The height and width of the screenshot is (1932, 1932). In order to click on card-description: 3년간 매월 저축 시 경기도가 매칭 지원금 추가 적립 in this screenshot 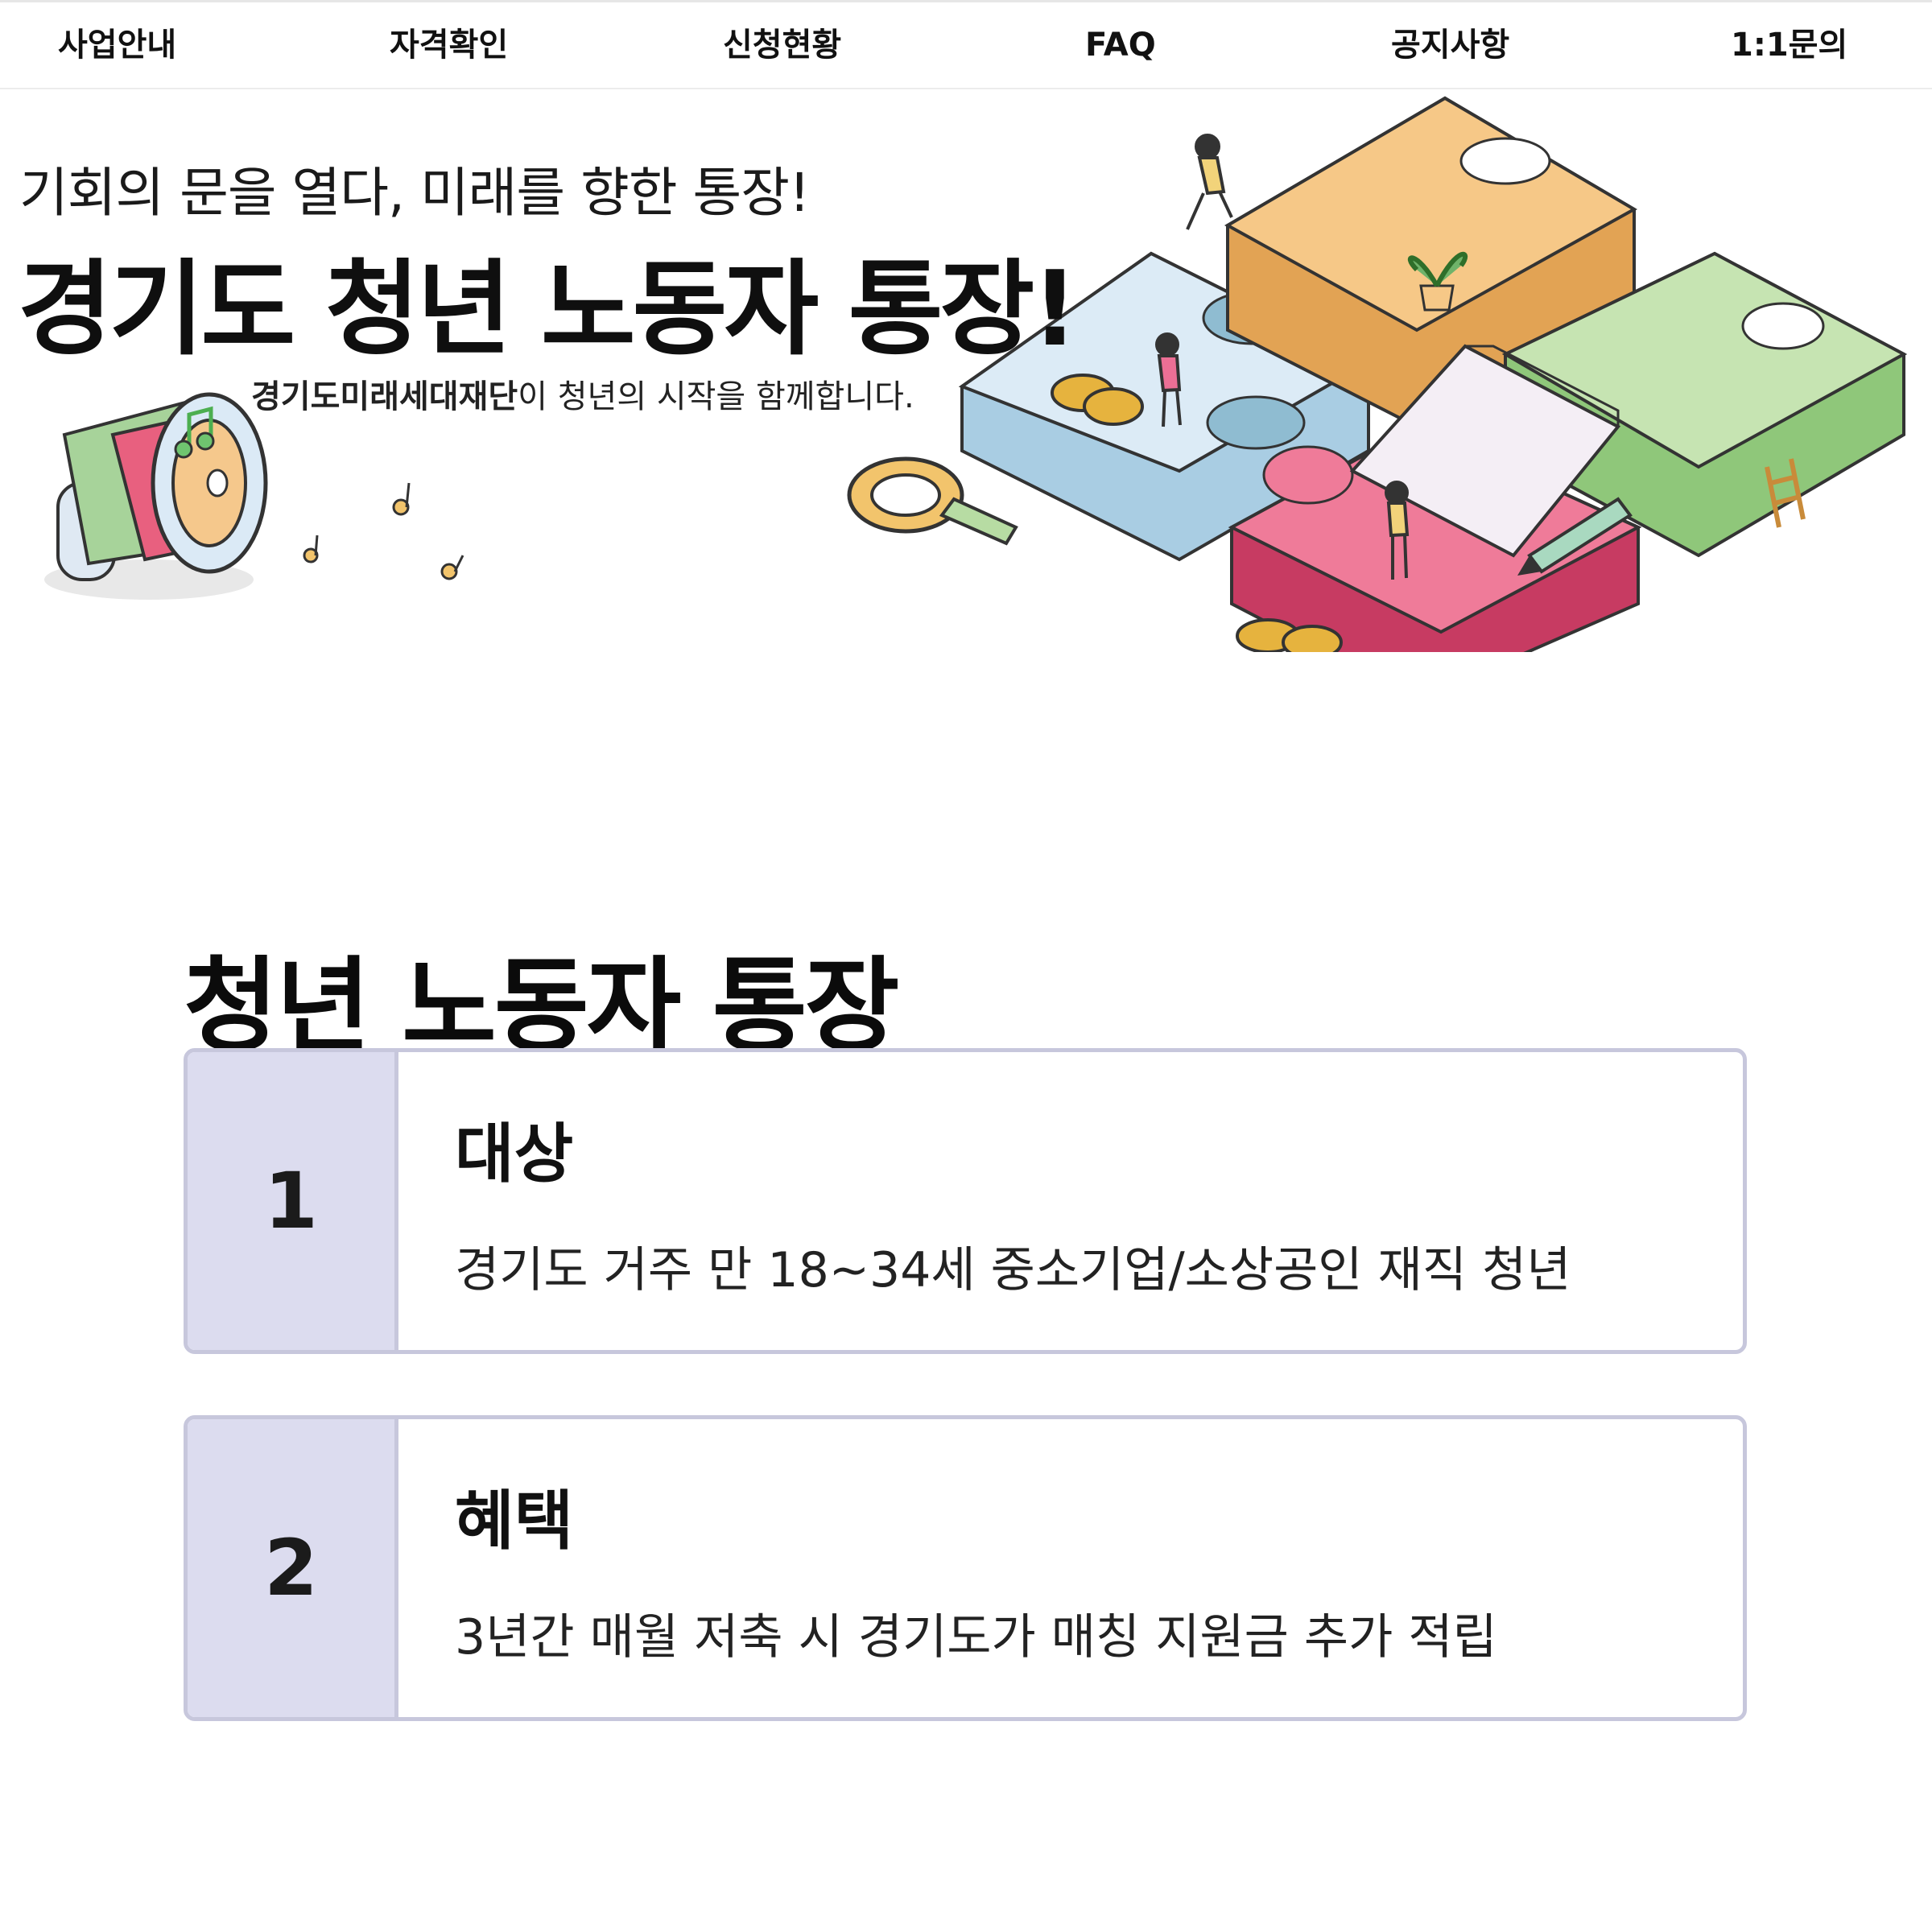, I will do `click(976, 1637)`.